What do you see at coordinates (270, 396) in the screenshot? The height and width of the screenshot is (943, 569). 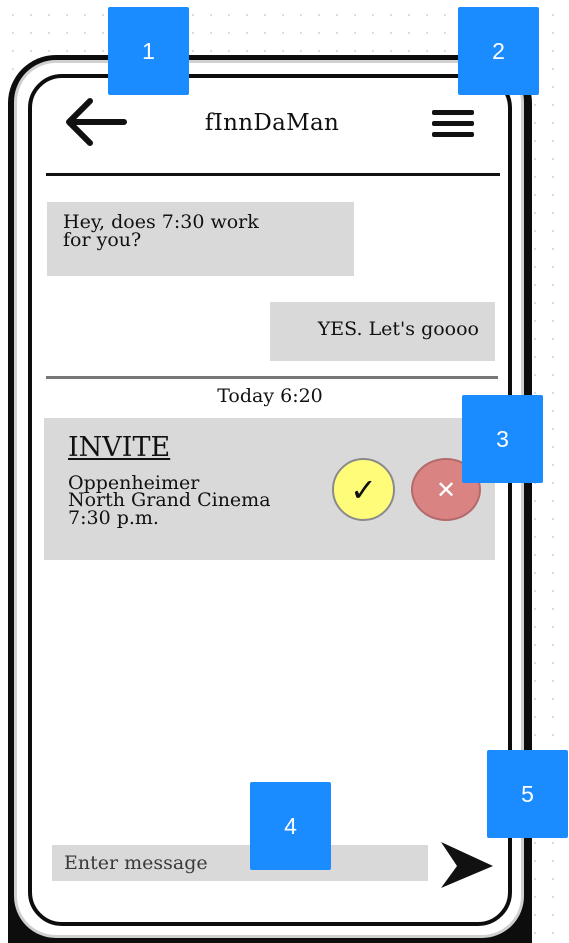 I see `message-timestamp: Today 6:20` at bounding box center [270, 396].